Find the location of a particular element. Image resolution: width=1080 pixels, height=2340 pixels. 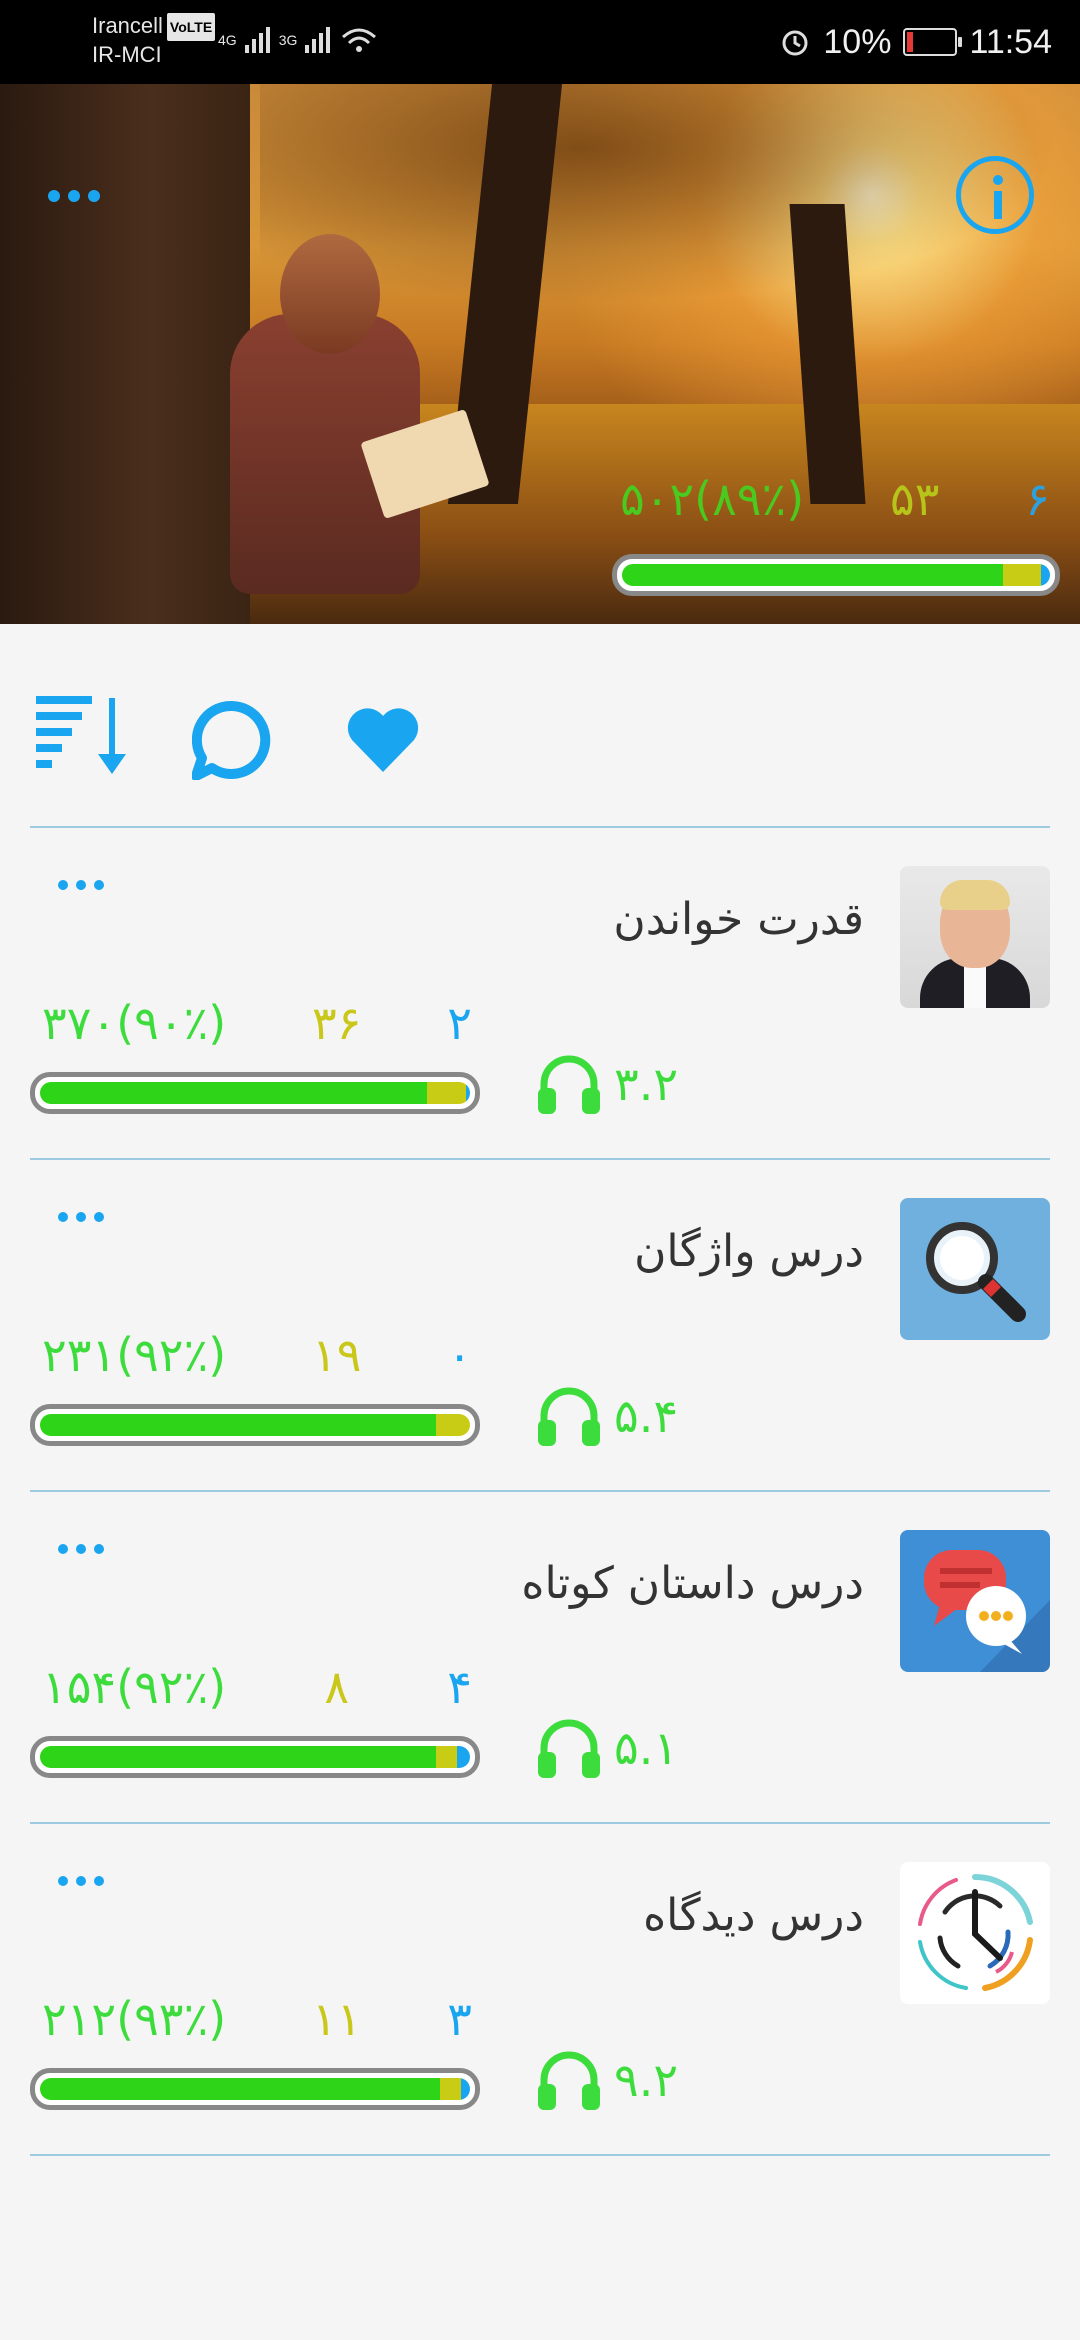

stat-new: ۲ is located at coordinates (459, 1023).